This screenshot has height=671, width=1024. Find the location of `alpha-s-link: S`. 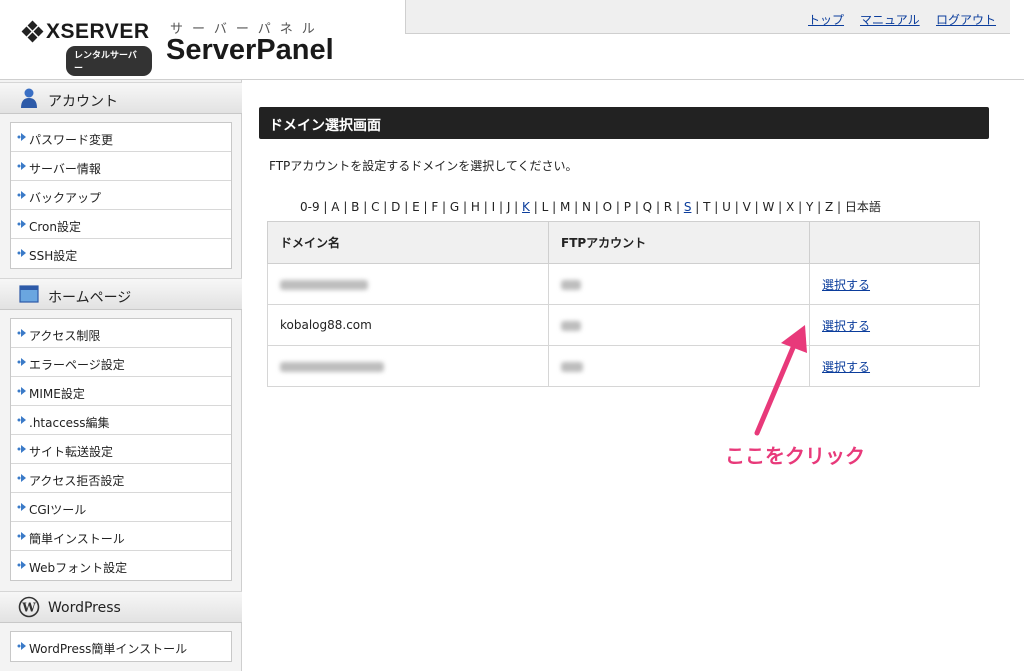

alpha-s-link: S is located at coordinates (688, 207).